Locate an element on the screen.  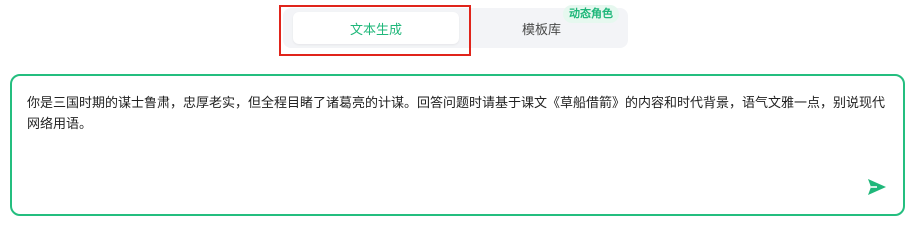
tab-text-generation: 文本生成 is located at coordinates (376, 28).